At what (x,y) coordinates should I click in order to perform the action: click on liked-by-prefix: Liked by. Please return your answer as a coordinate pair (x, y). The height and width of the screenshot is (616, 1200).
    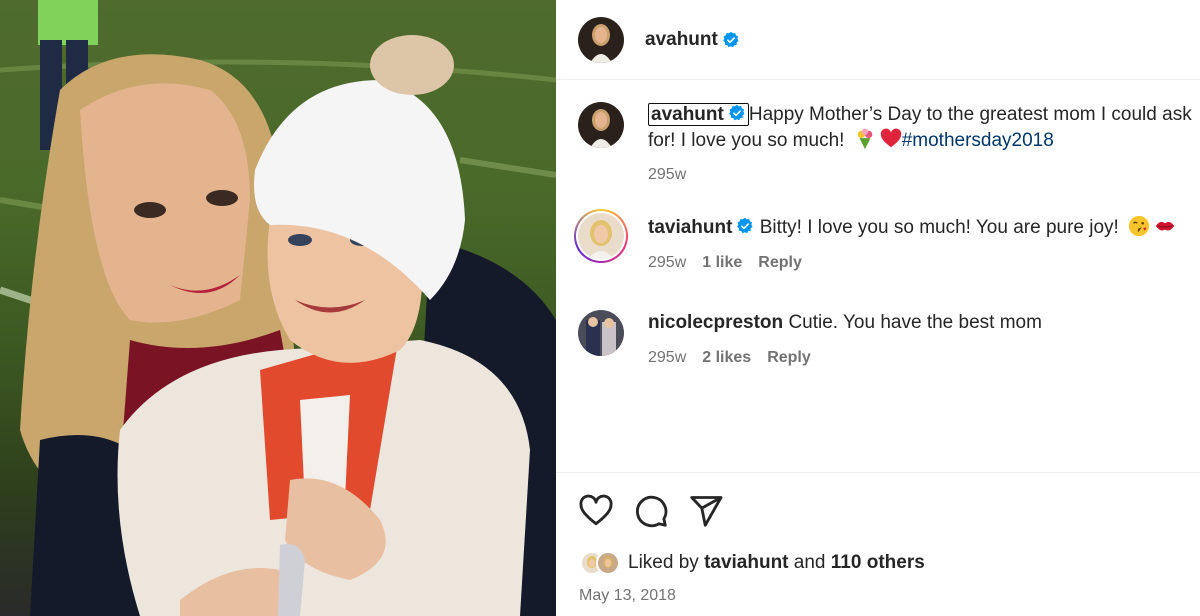
    Looking at the image, I should click on (663, 562).